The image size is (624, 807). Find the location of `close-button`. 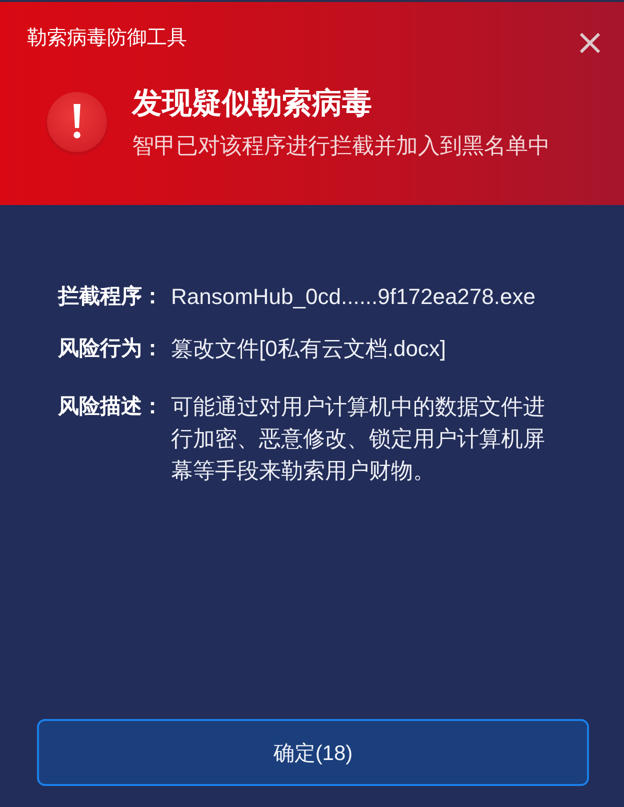

close-button is located at coordinates (590, 43).